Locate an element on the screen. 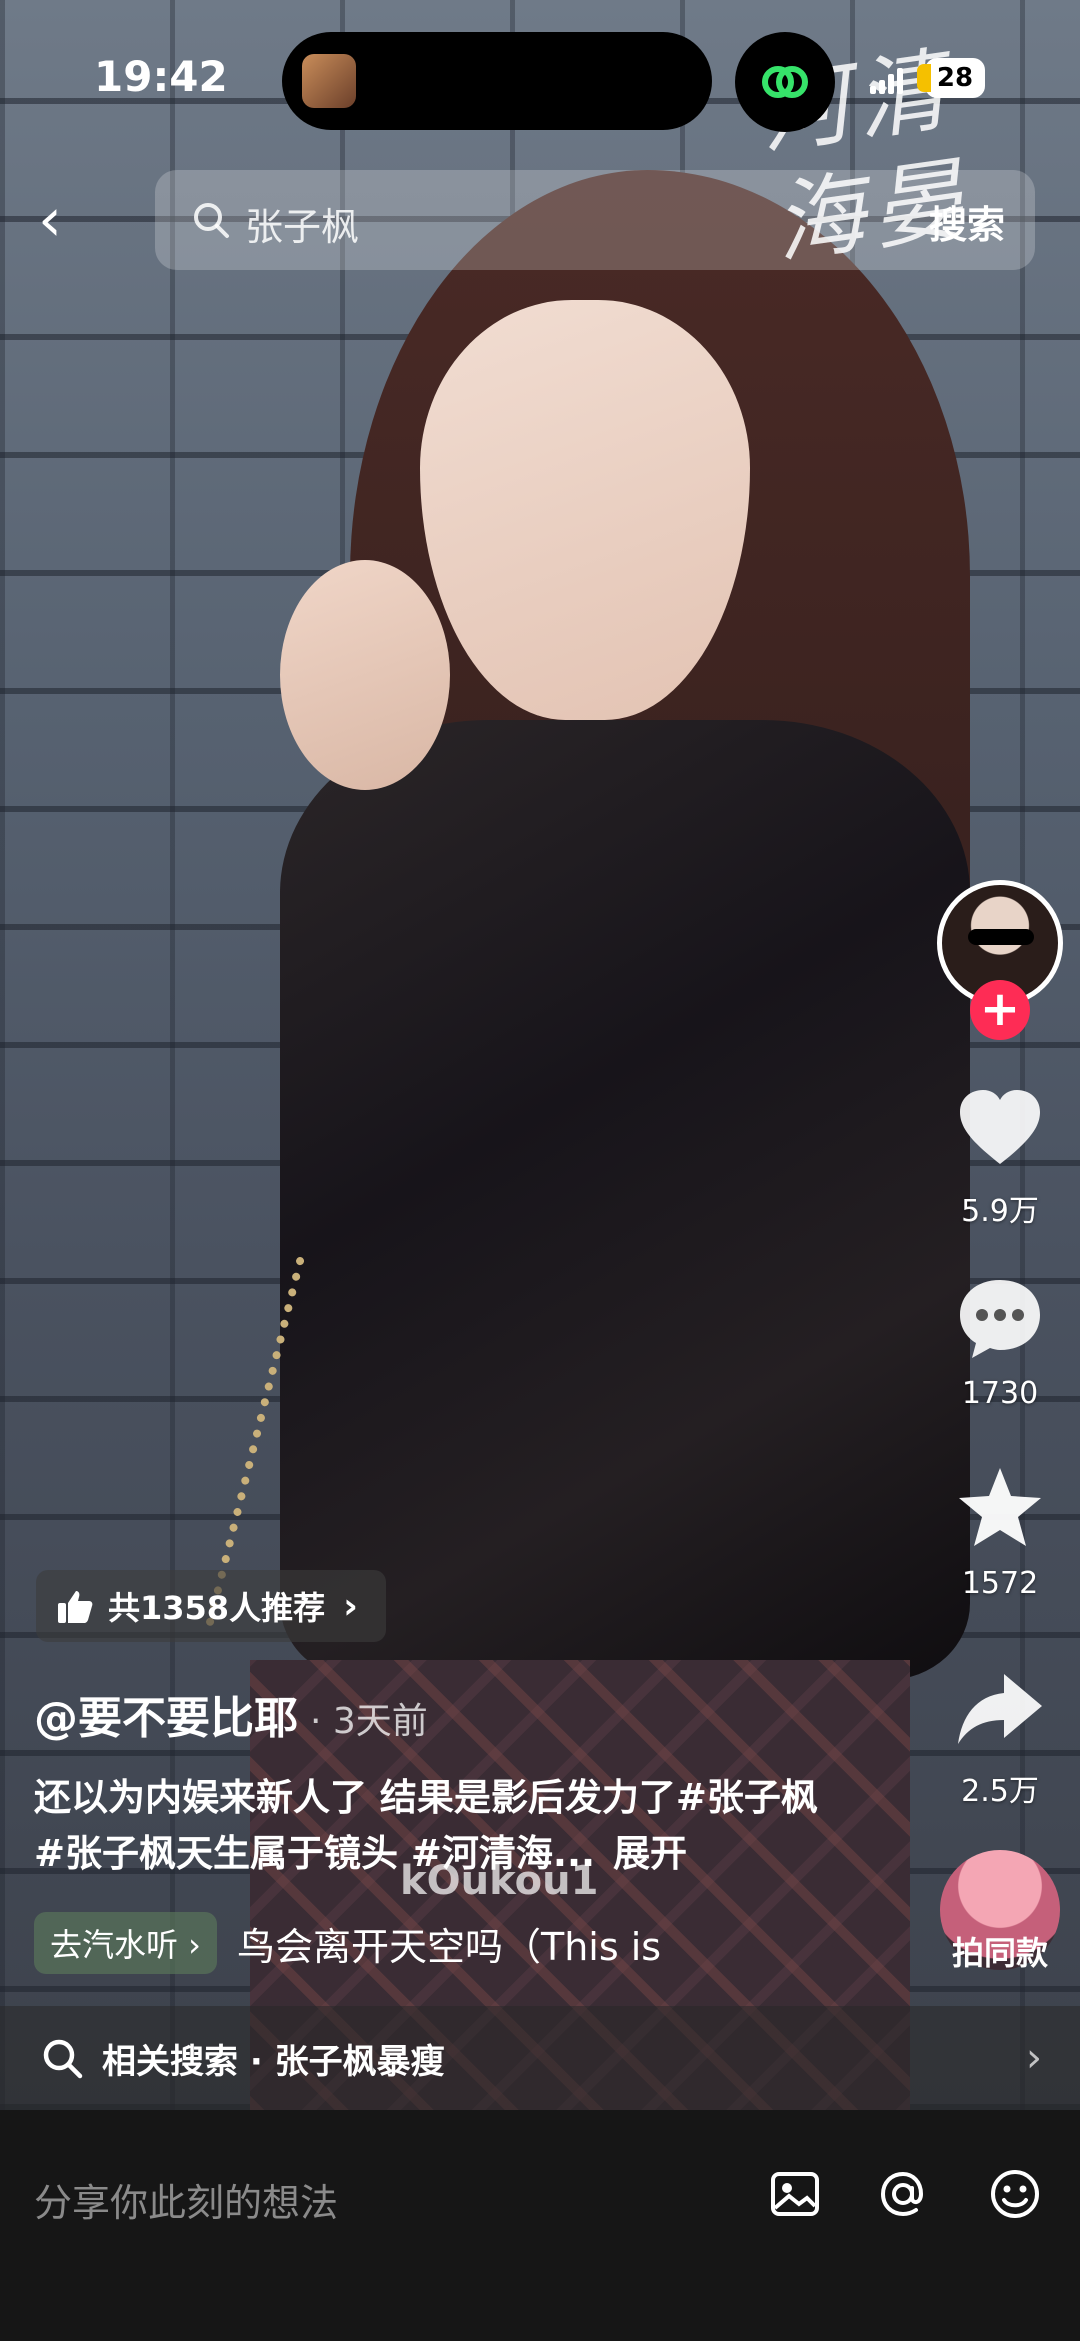 Image resolution: width=1080 pixels, height=2341 pixels. island-app-thumbnail is located at coordinates (329, 81).